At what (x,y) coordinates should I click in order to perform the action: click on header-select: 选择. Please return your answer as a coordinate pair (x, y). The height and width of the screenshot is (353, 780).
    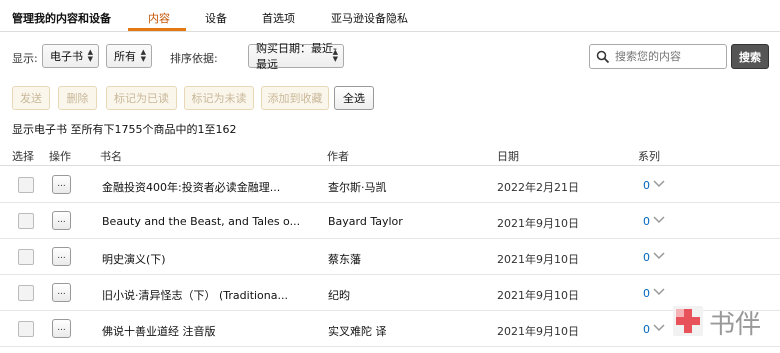
    Looking at the image, I should click on (23, 156).